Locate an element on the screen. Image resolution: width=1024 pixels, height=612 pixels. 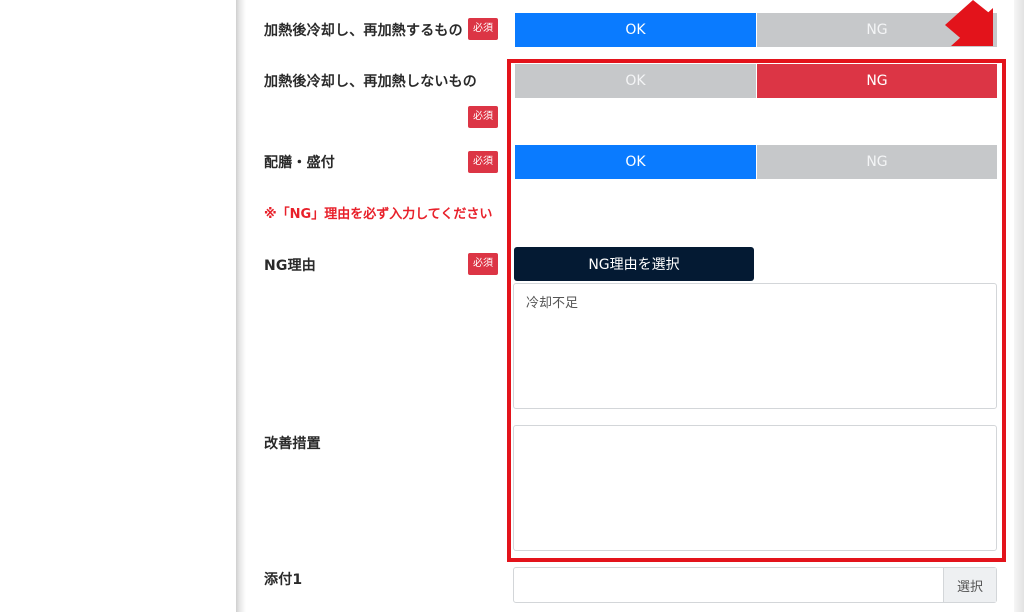
row-label-reheat: 加熱後冷却し、再加熱するもの is located at coordinates (363, 31).